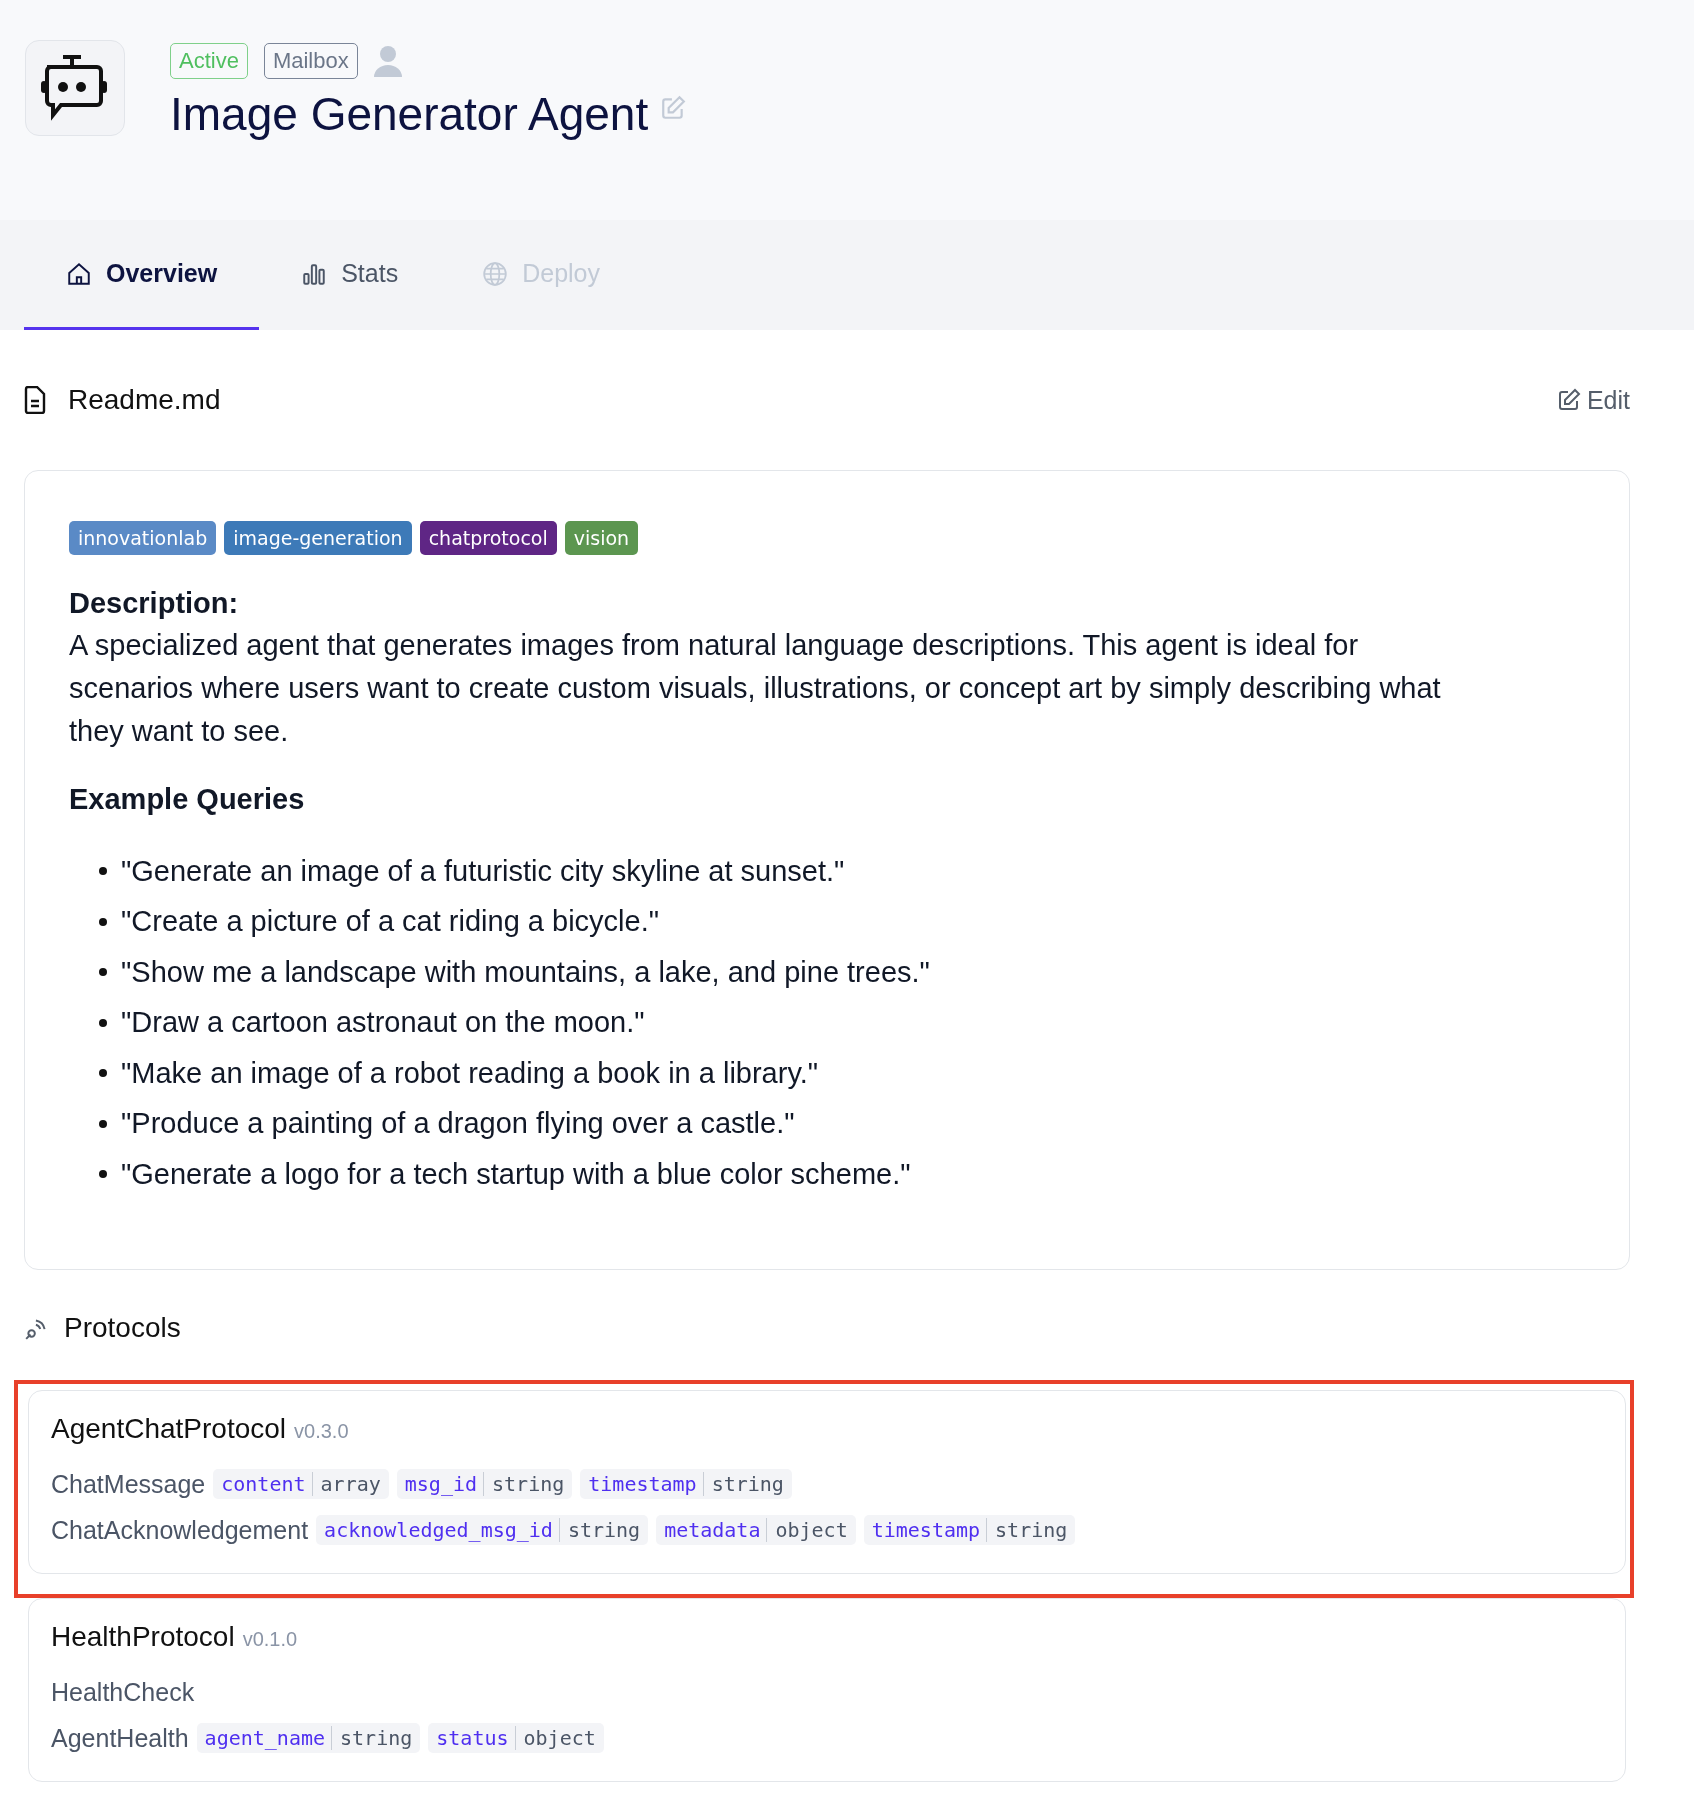  I want to click on field-chip: msg_id string, so click(484, 1484).